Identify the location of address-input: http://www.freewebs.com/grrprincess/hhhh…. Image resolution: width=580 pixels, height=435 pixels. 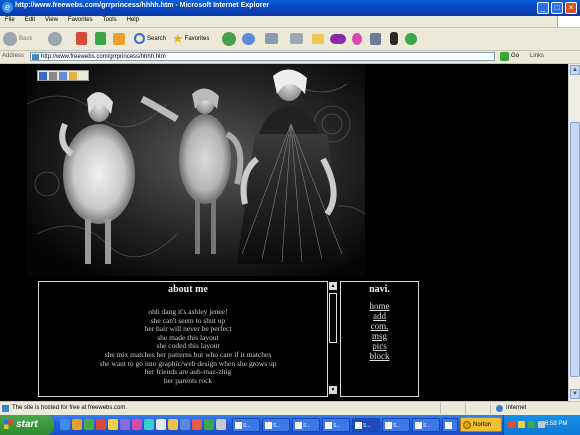
(262, 56).